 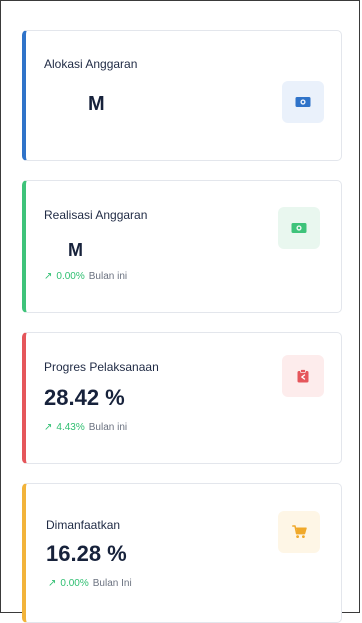 I want to click on trend-row: ↗ 0.00% Bulan Ini, so click(x=90, y=583).